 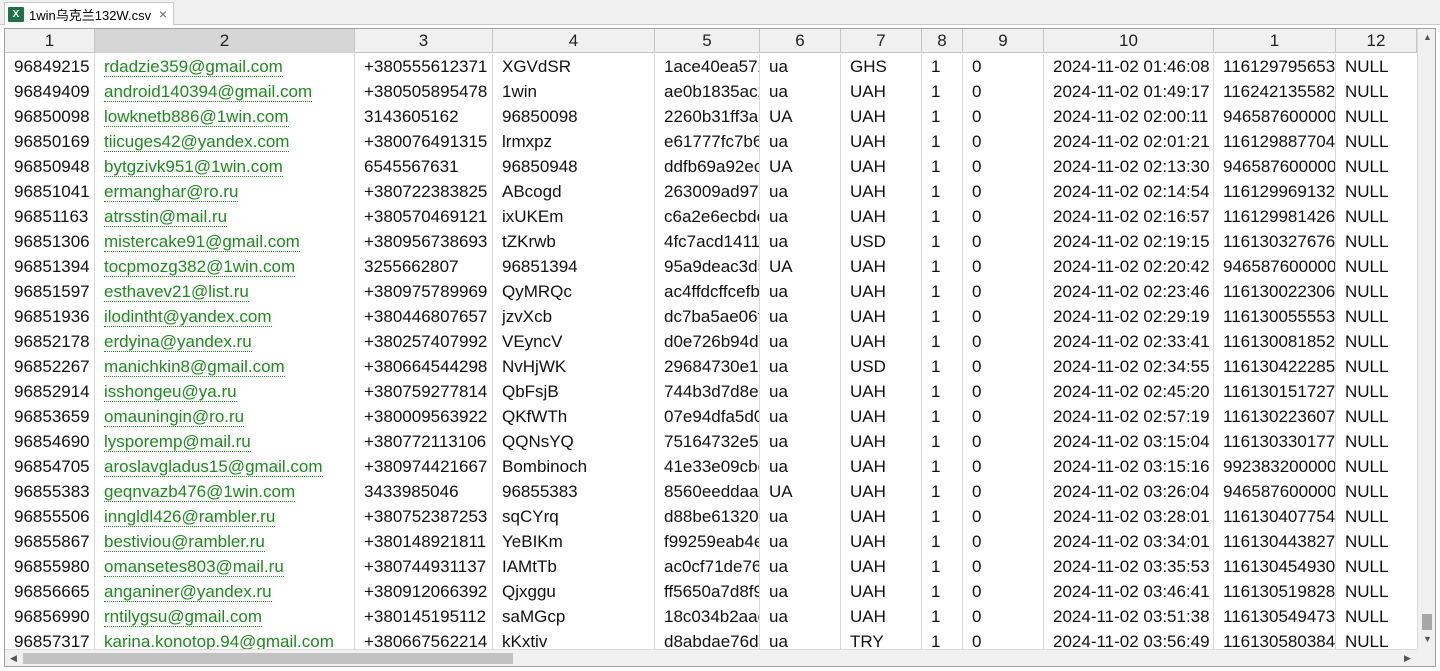 What do you see at coordinates (1278, 241) in the screenshot?
I see `table-cell: 1161303276761` at bounding box center [1278, 241].